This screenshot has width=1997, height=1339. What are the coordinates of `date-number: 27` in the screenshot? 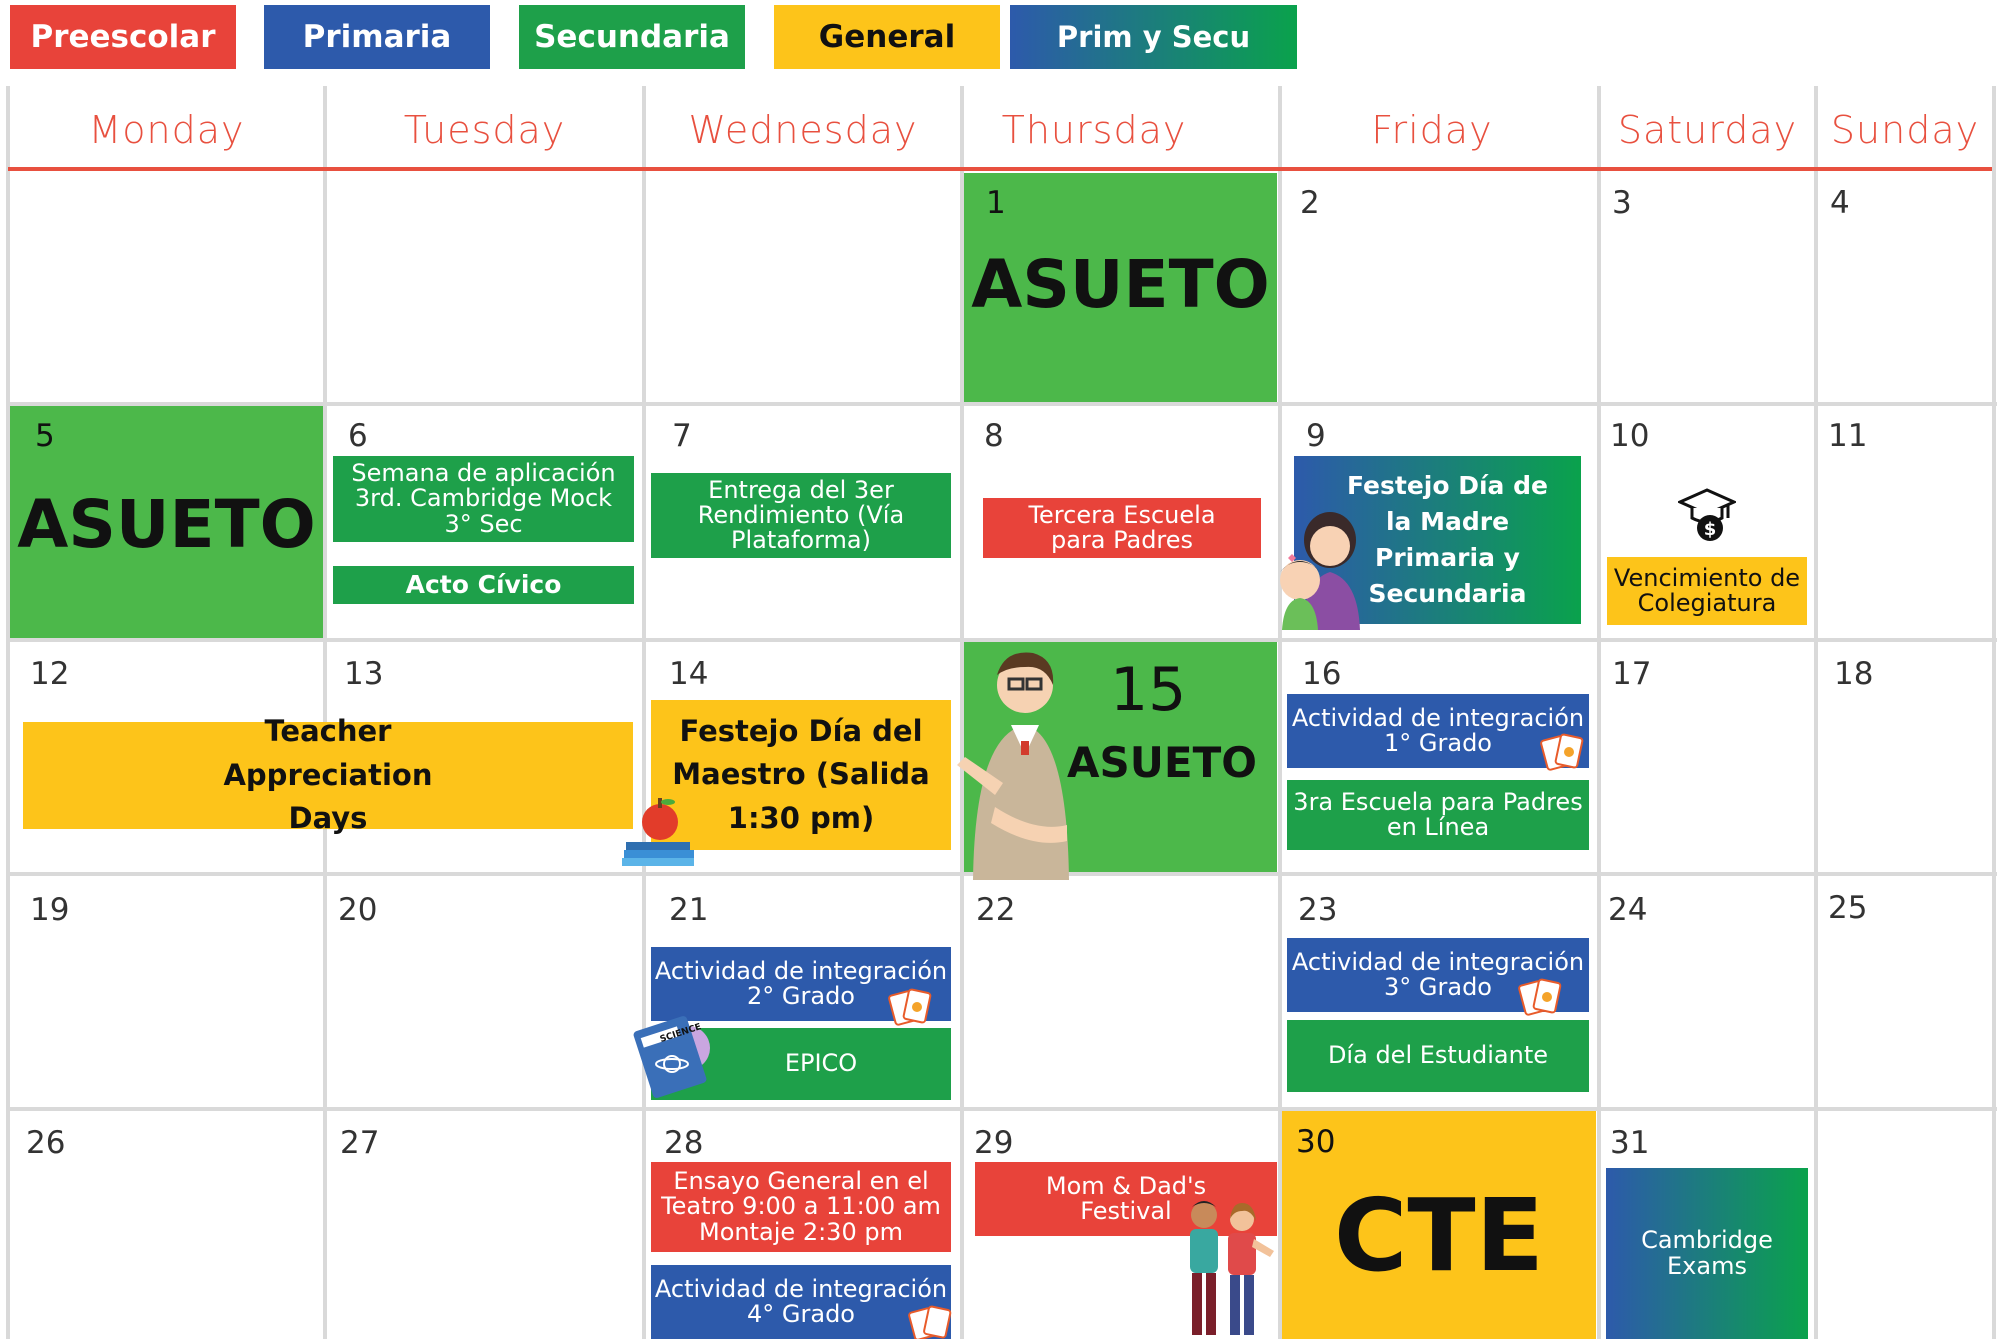 It's located at (360, 1143).